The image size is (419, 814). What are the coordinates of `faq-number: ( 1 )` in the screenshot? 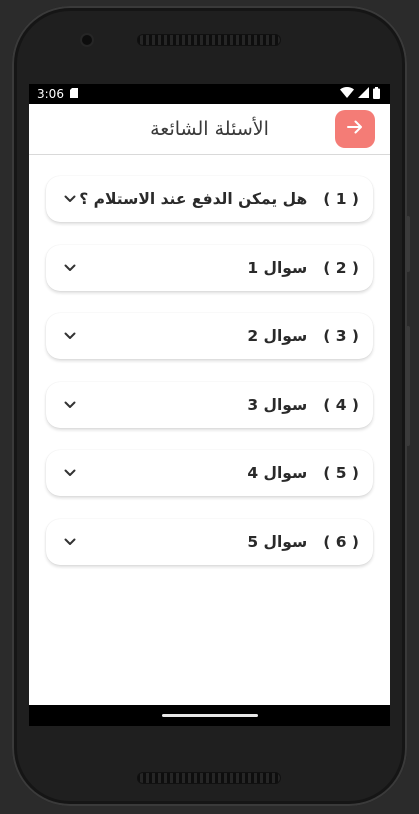 It's located at (341, 199).